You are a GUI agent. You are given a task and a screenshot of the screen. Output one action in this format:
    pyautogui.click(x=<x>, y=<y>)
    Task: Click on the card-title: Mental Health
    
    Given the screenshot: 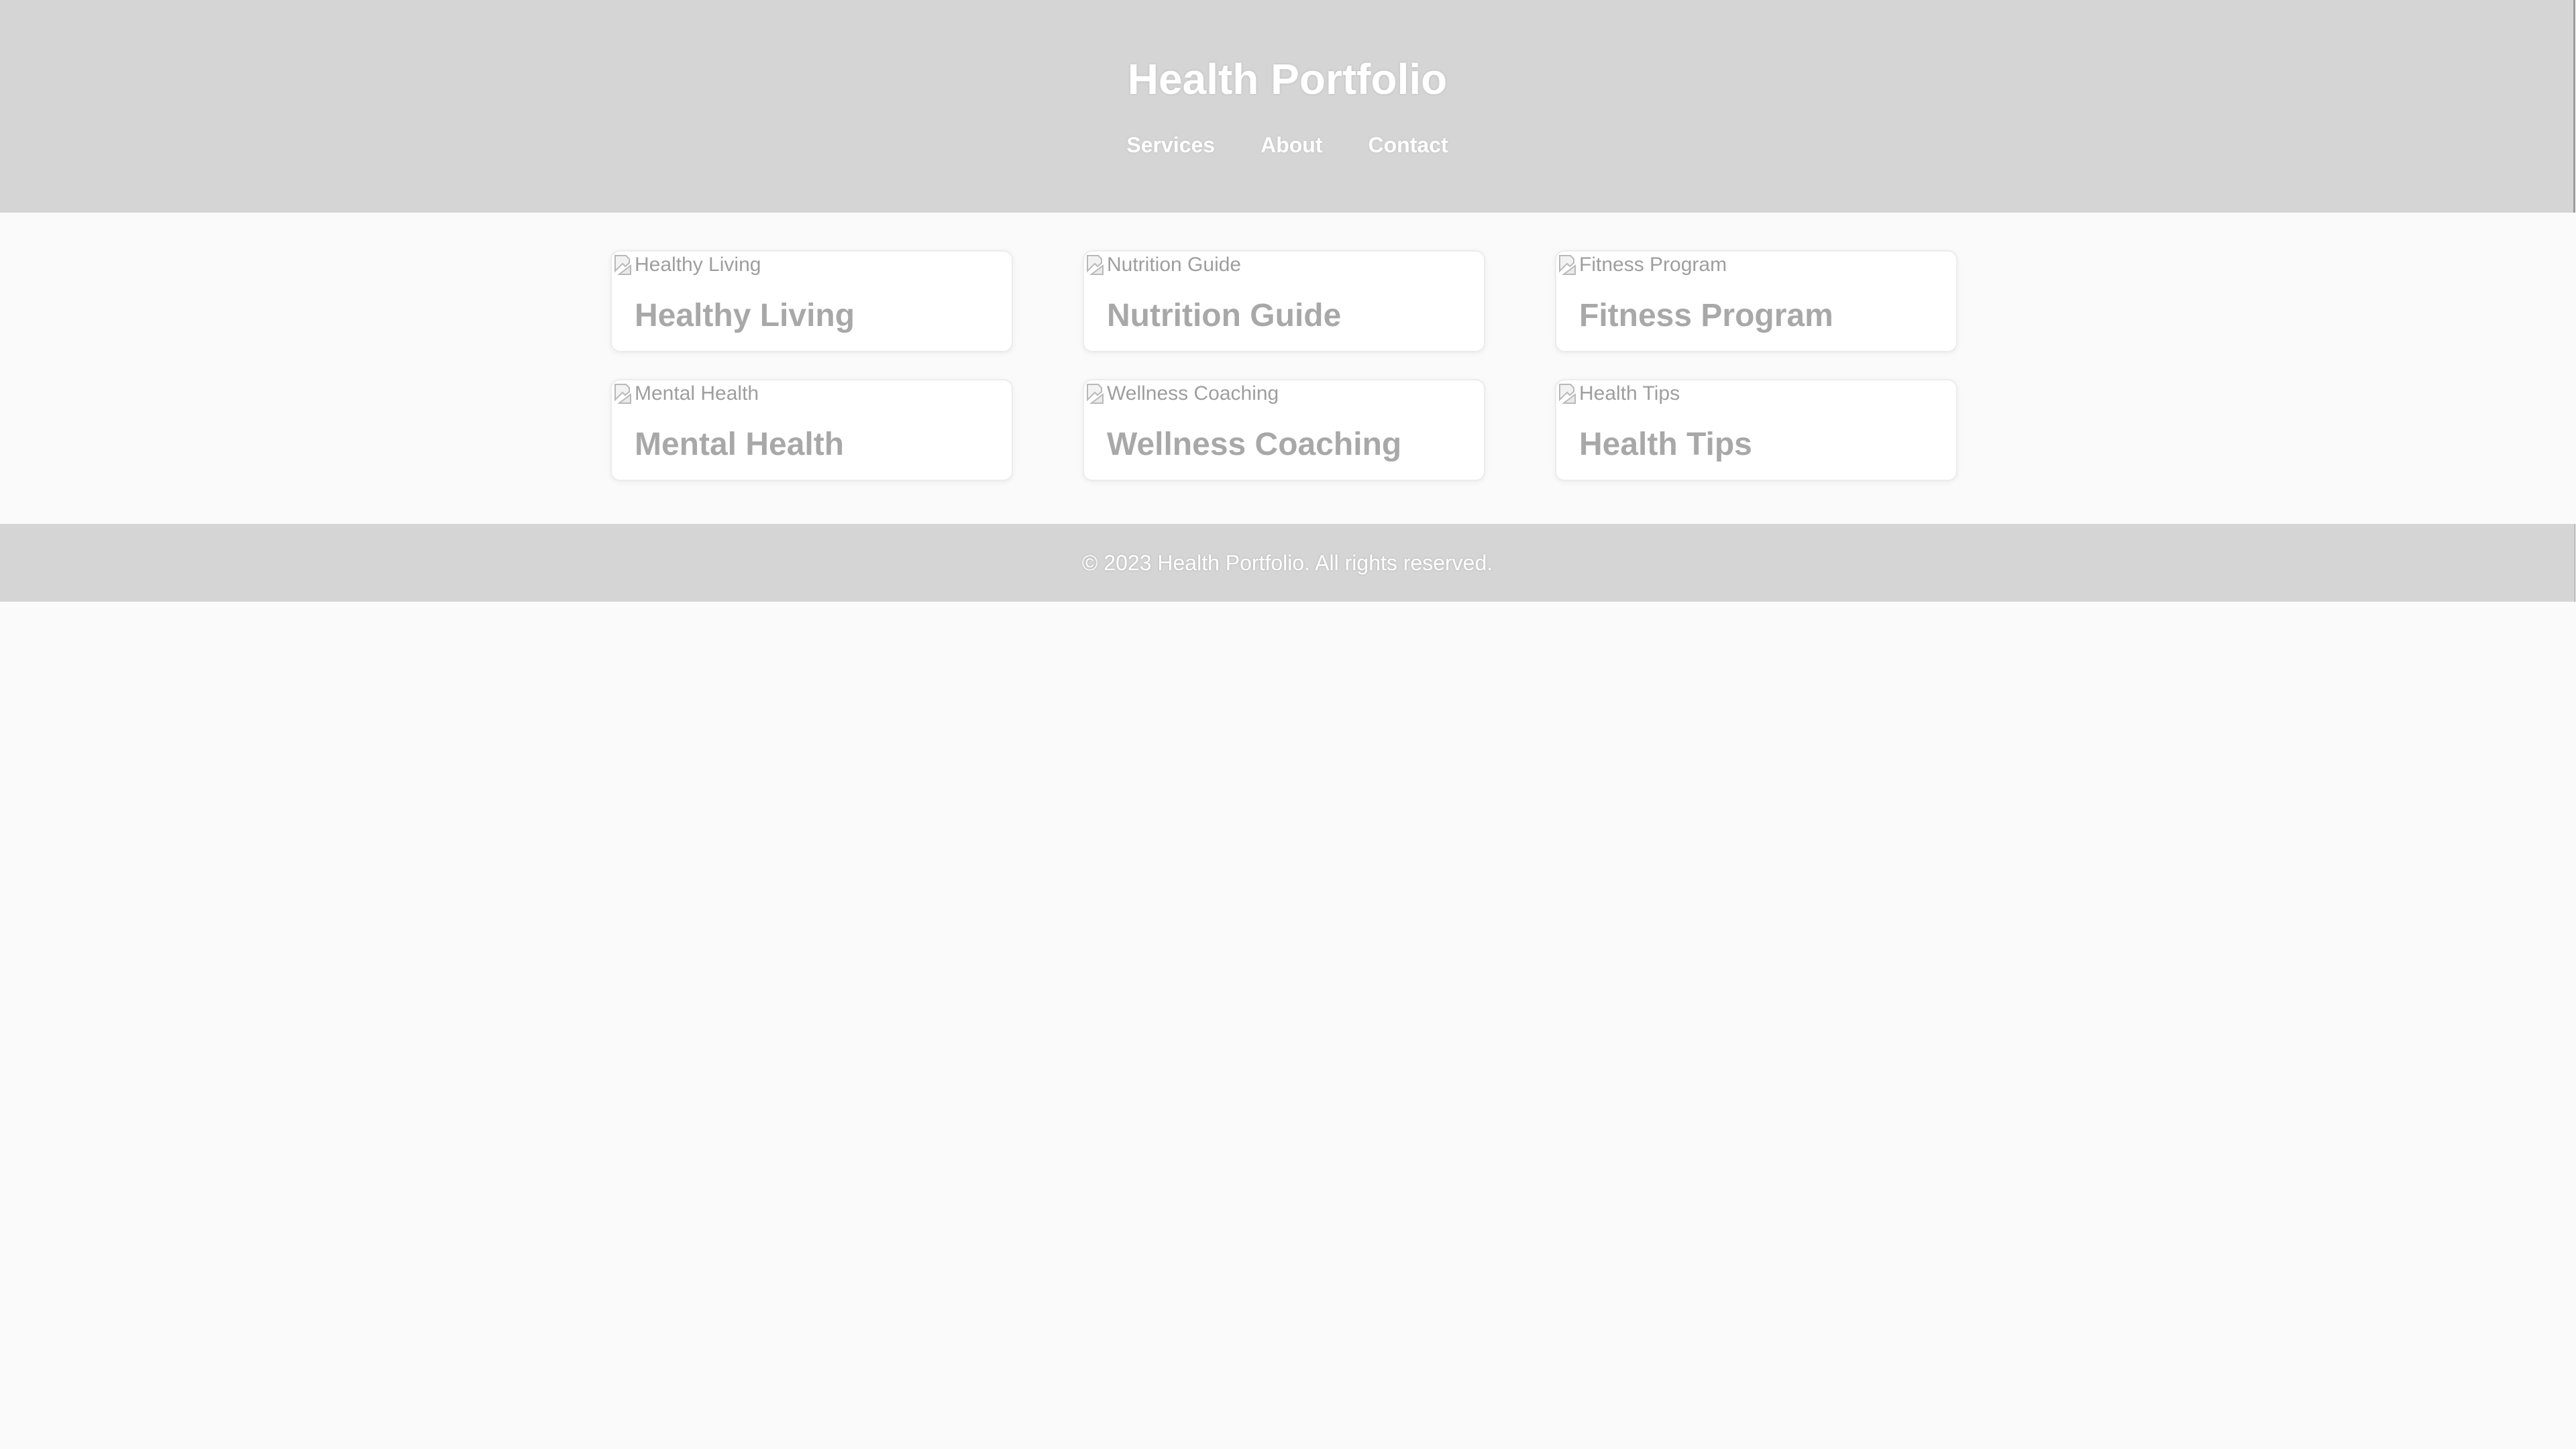 What is the action you would take?
    pyautogui.click(x=740, y=444)
    